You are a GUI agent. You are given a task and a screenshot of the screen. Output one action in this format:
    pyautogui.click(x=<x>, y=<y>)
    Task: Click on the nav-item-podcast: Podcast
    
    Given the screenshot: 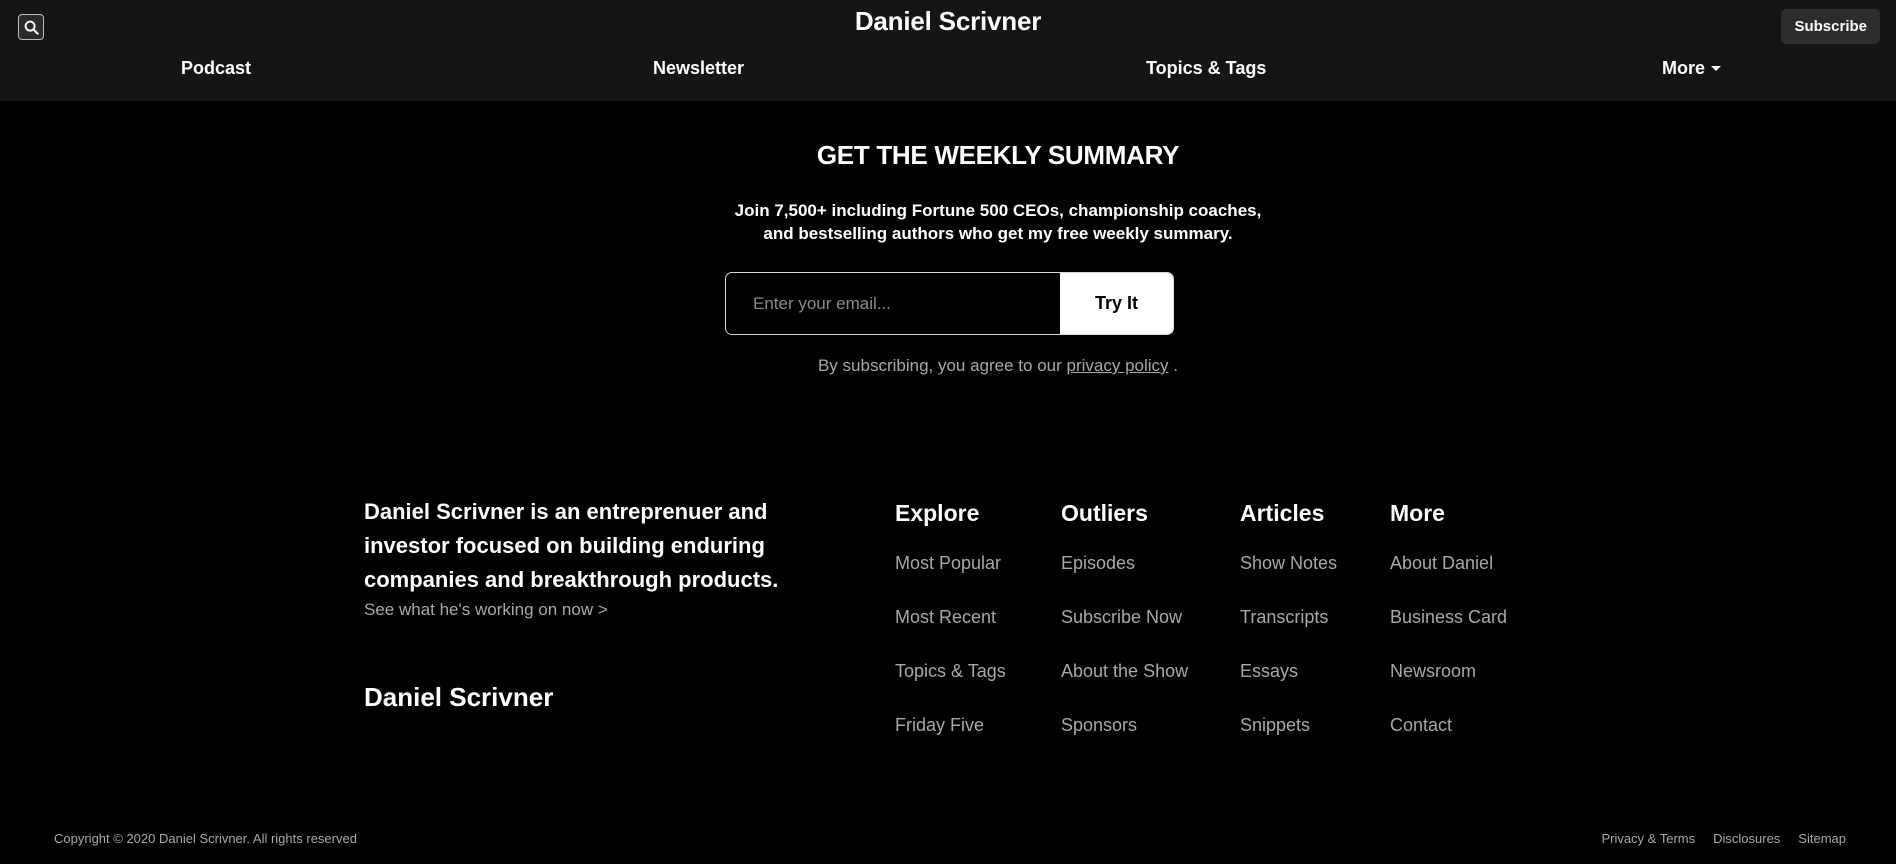 What is the action you would take?
    pyautogui.click(x=216, y=68)
    